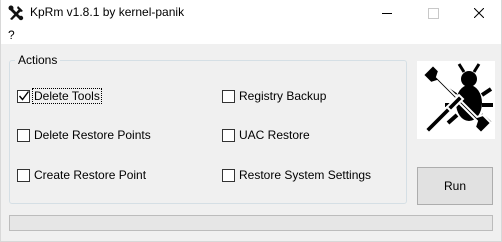 This screenshot has width=502, height=242. Describe the element at coordinates (456, 100) in the screenshot. I see `bug-and-wrench-icon` at that location.